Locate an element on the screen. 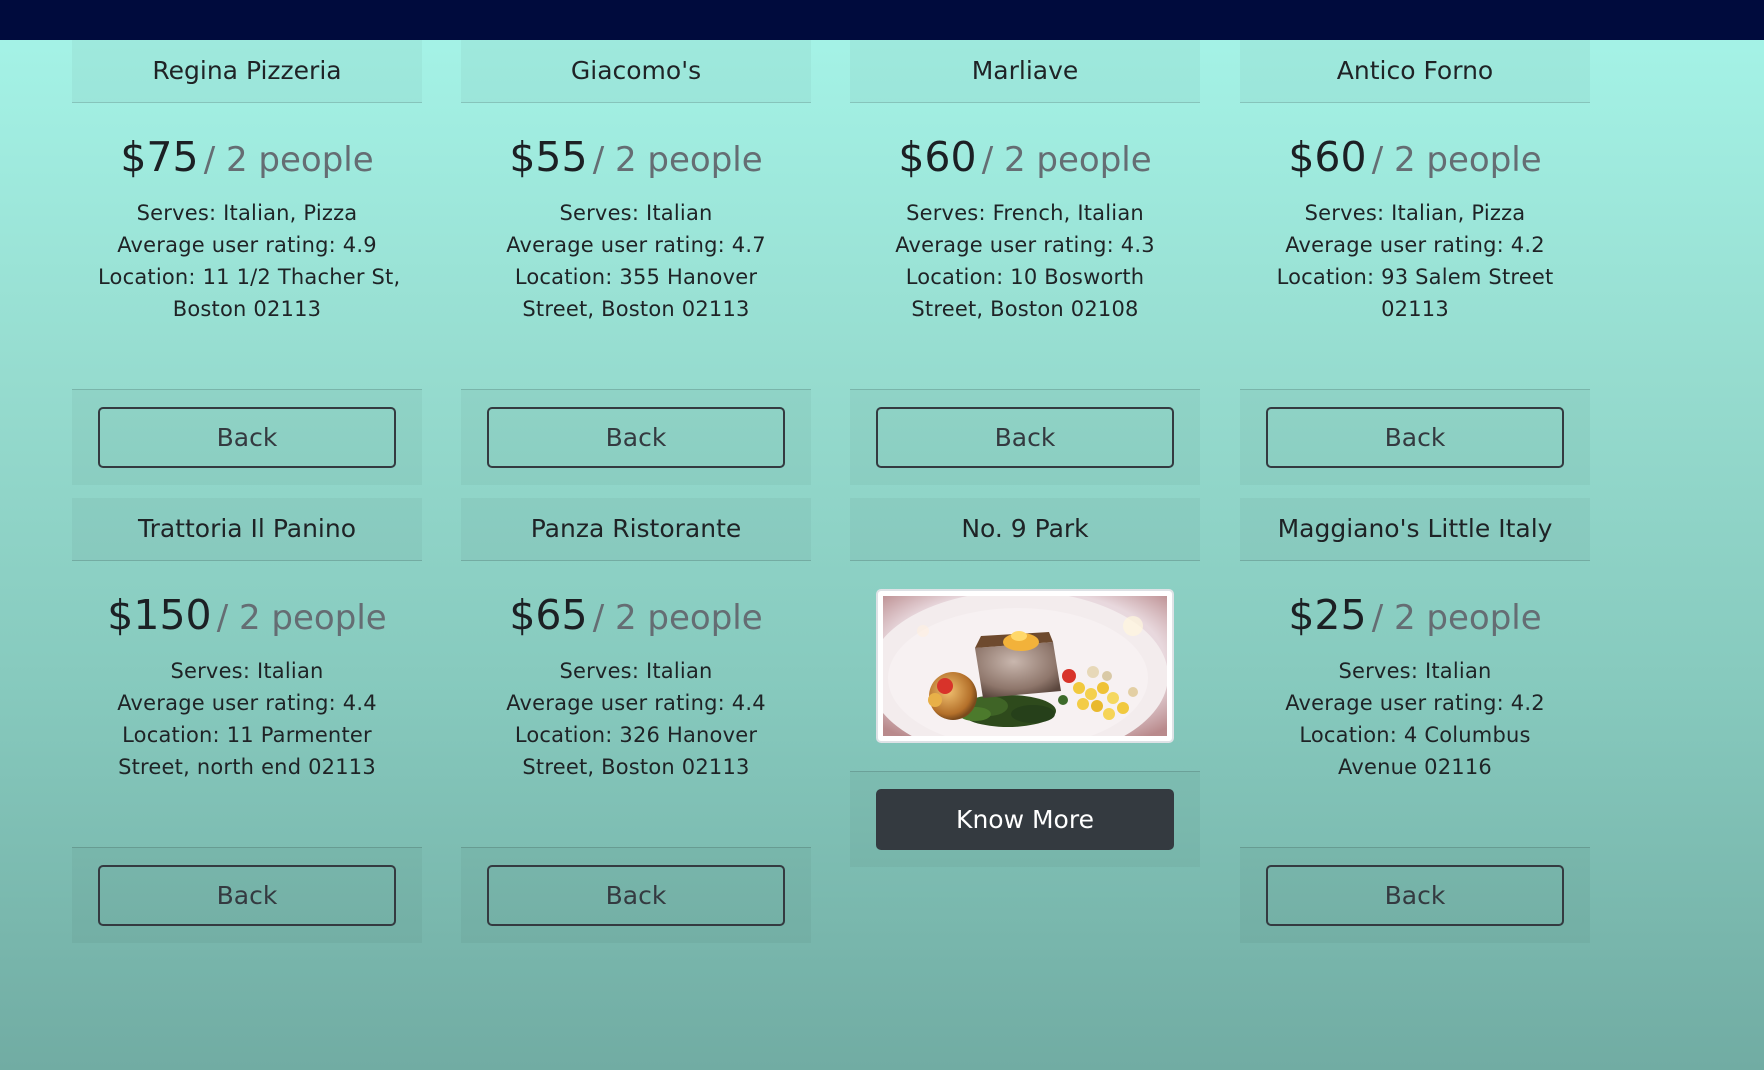 The width and height of the screenshot is (1764, 1070). rating-text: Average user rating: 4.7 is located at coordinates (636, 245).